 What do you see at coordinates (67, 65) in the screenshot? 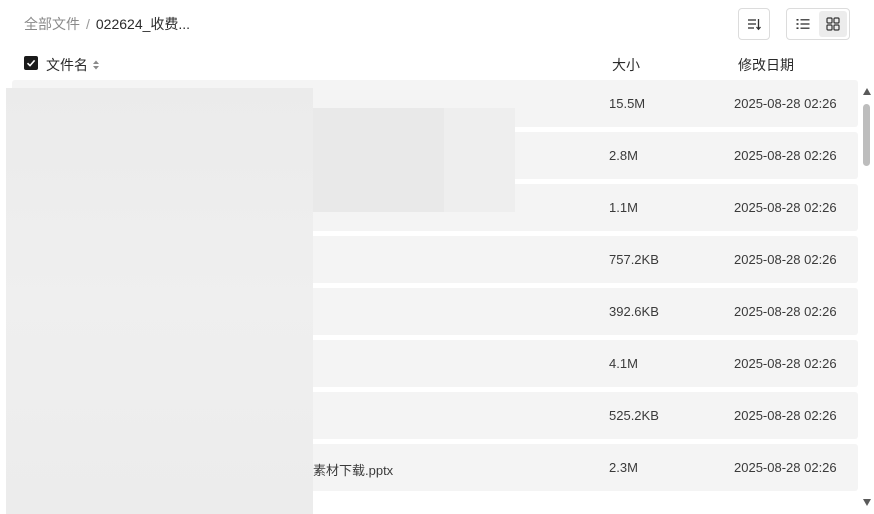
I see `name-column-label: 文件名` at bounding box center [67, 65].